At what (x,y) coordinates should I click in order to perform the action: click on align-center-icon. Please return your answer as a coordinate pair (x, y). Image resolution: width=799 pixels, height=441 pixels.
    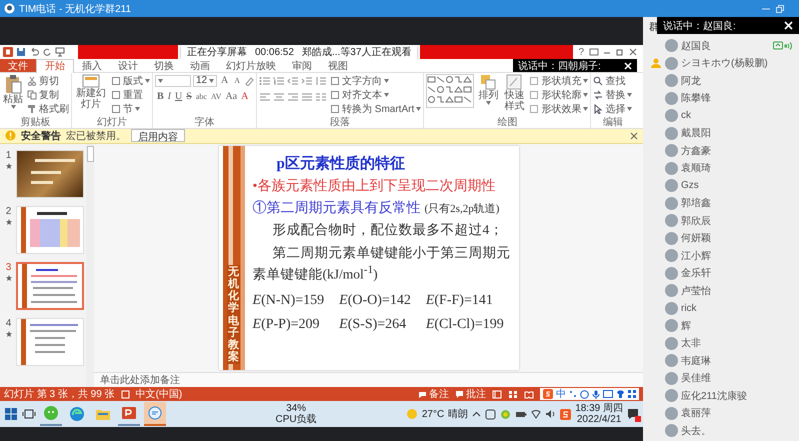
    Looking at the image, I should click on (279, 97).